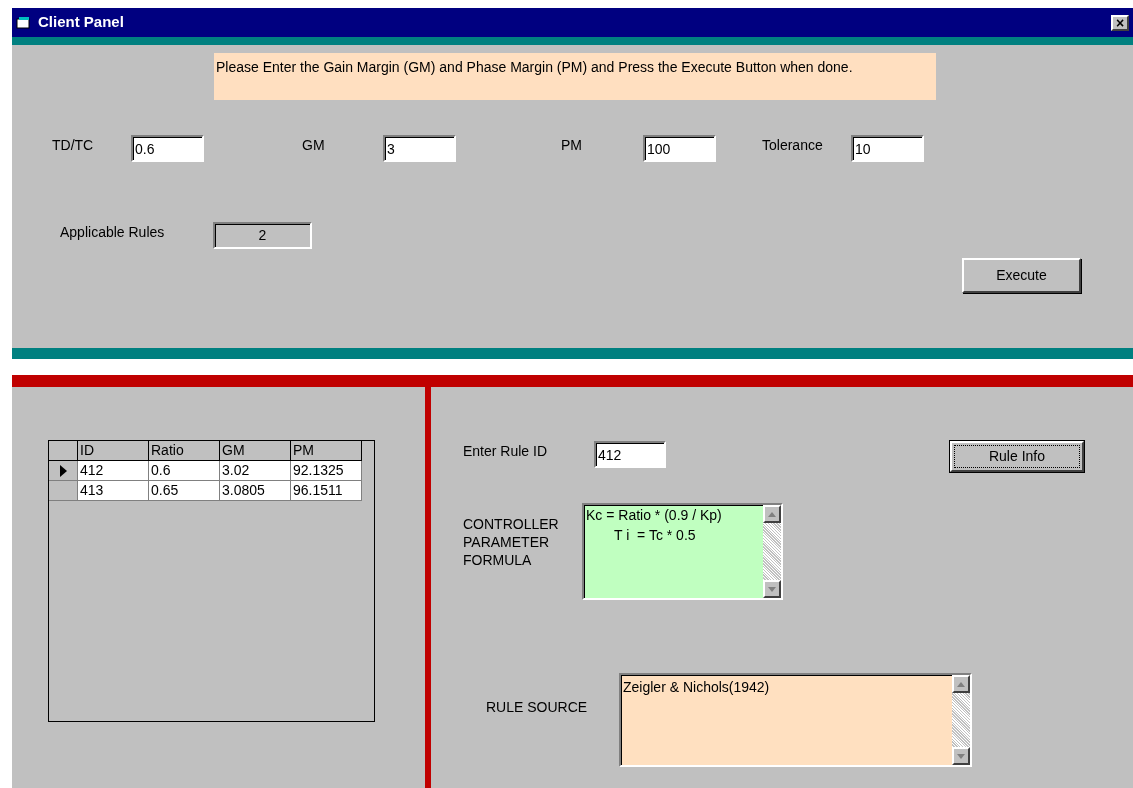 The width and height of the screenshot is (1133, 788). Describe the element at coordinates (630, 454) in the screenshot. I see `rule-id-field: 412` at that location.